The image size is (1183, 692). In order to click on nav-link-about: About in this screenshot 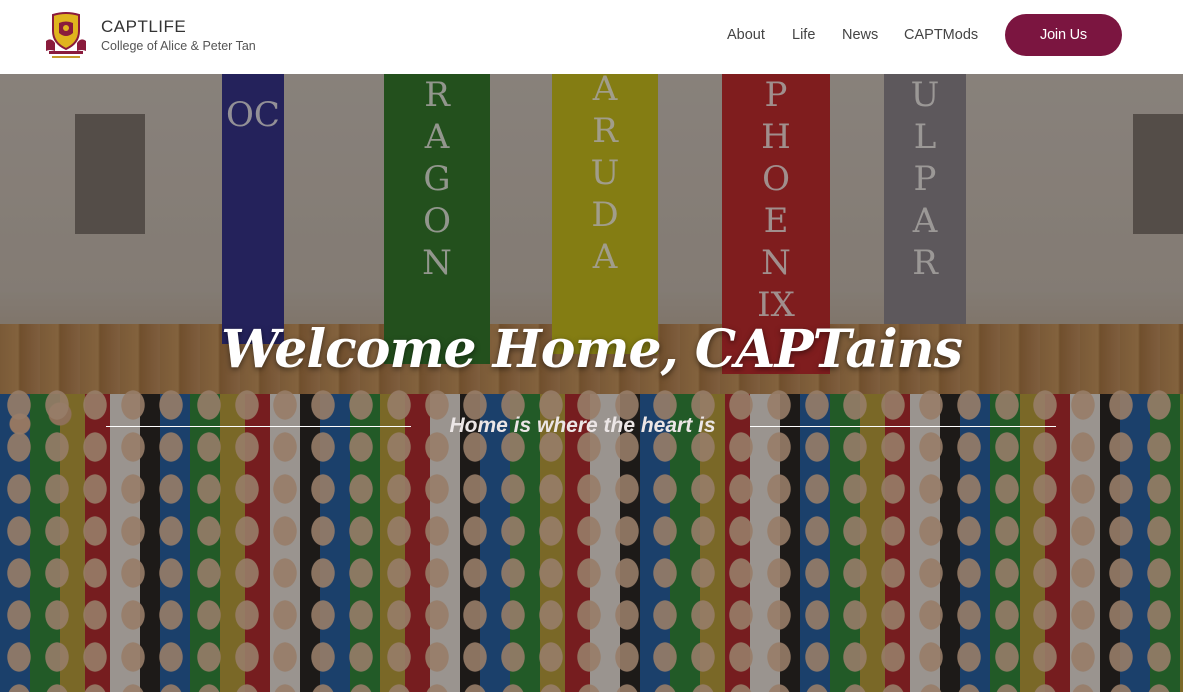, I will do `click(746, 35)`.